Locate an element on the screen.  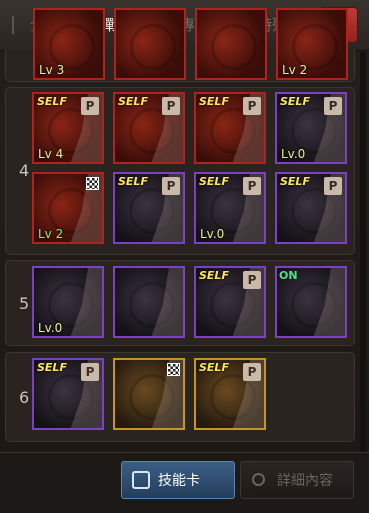
skill-level: Lv 4 is located at coordinates (51, 154).